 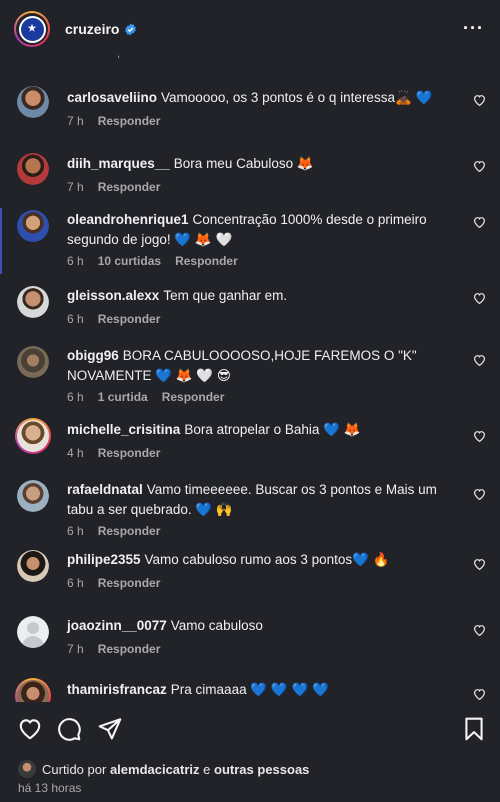 I want to click on comment-icon, so click(x=69, y=729).